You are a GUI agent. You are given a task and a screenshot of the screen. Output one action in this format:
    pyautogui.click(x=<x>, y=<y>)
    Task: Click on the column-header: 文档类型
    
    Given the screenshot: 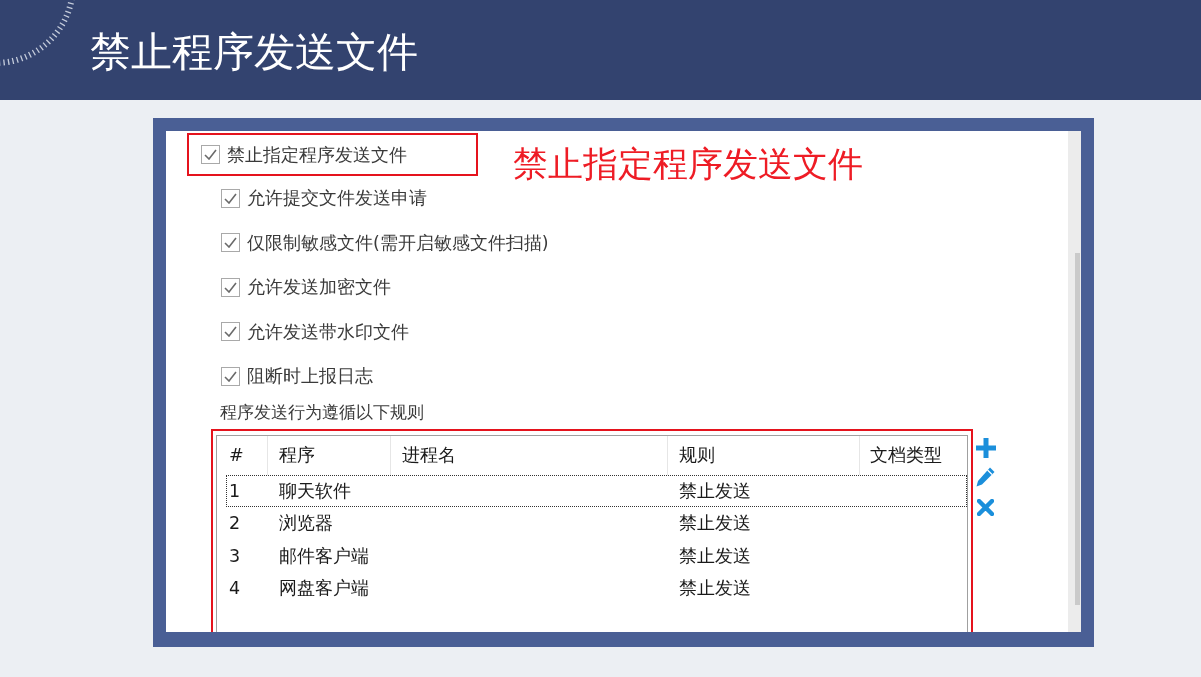 What is the action you would take?
    pyautogui.click(x=913, y=455)
    